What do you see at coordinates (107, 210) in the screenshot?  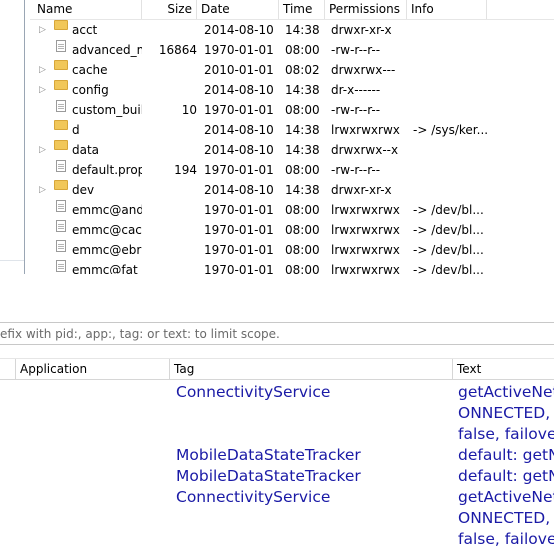 I see `file-name: emmc@and` at bounding box center [107, 210].